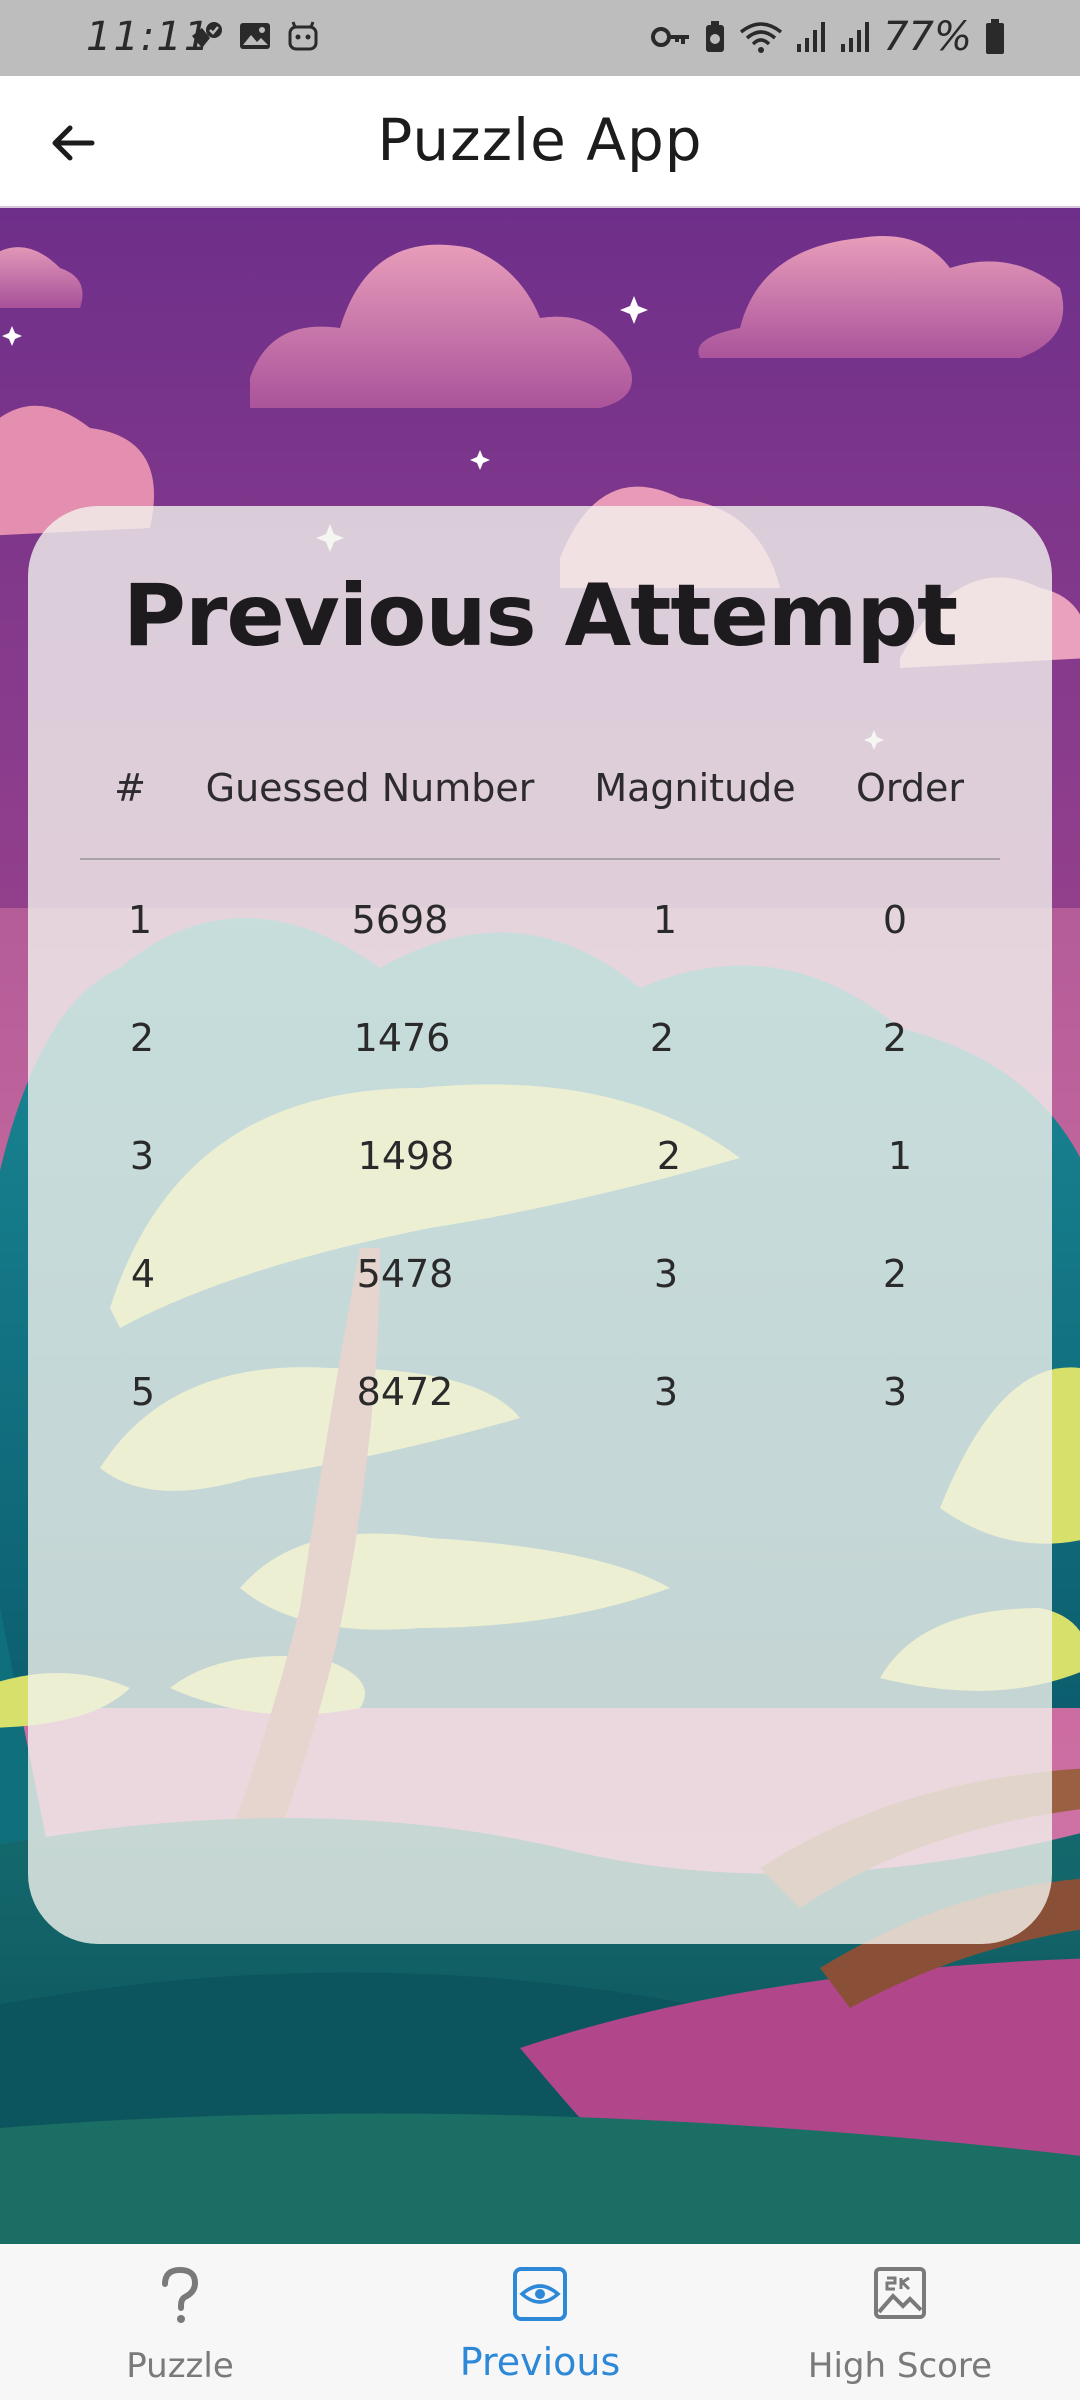 Image resolution: width=1080 pixels, height=2400 pixels. Describe the element at coordinates (142, 1038) in the screenshot. I see `cell-index: 2` at that location.